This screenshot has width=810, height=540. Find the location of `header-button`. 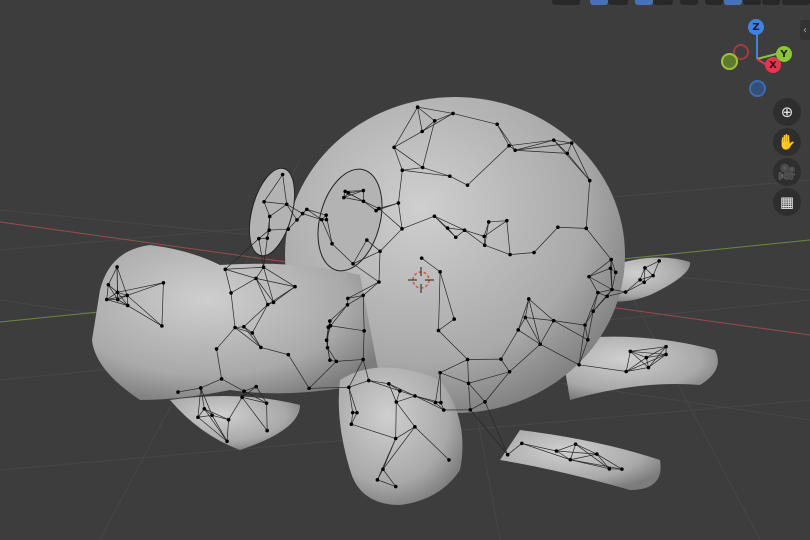

header-button is located at coordinates (566, 2).